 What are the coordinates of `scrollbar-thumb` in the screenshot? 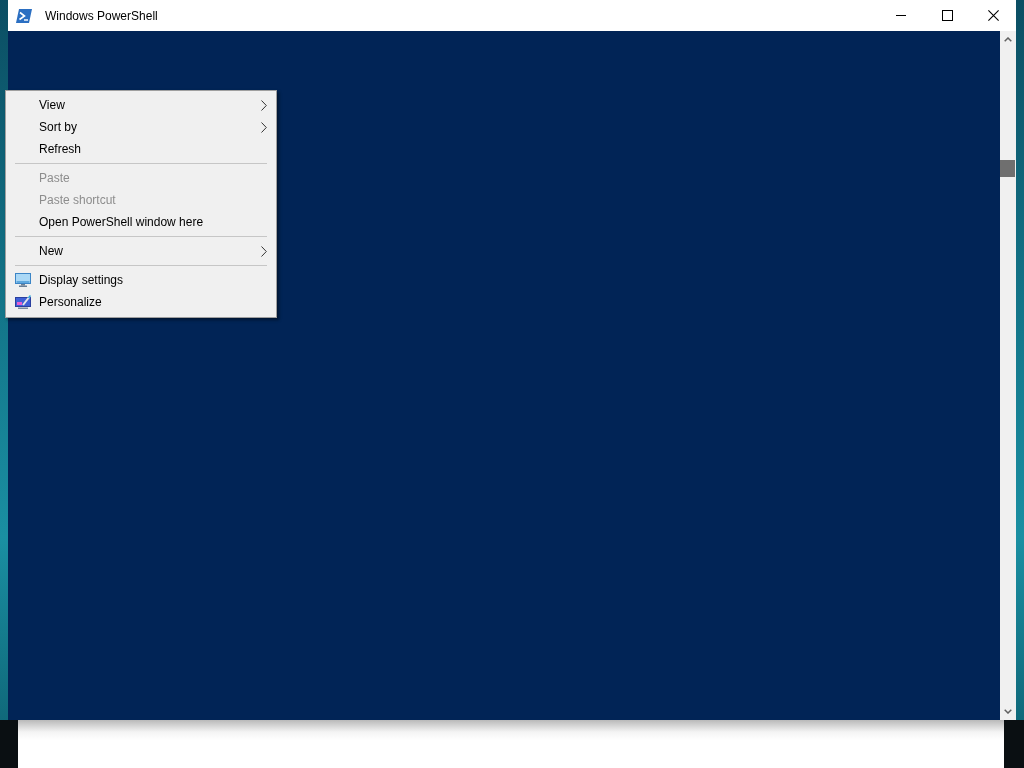 It's located at (1007, 168).